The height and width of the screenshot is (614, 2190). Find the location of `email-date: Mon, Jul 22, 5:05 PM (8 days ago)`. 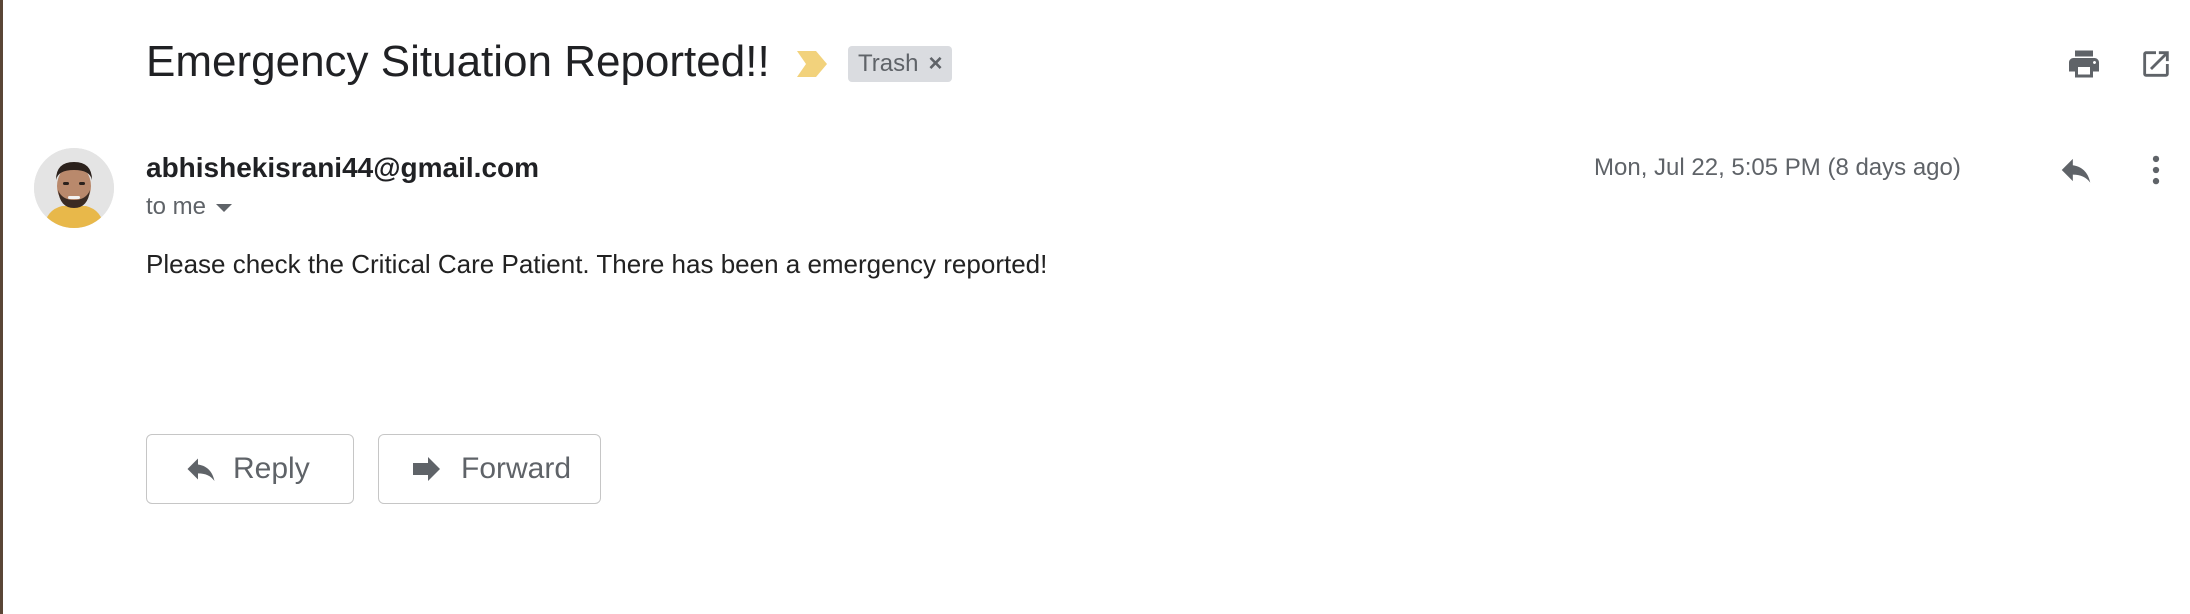

email-date: Mon, Jul 22, 5:05 PM (8 days ago) is located at coordinates (1777, 167).